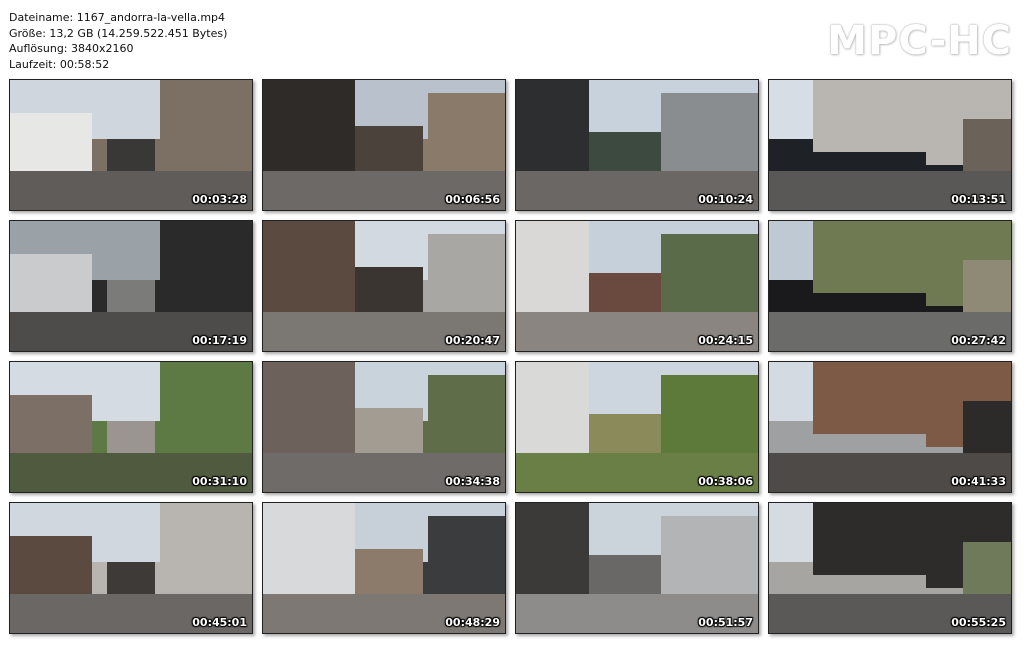 The image size is (1024, 646). I want to click on thumbnail: 00:48:29, so click(384, 568).